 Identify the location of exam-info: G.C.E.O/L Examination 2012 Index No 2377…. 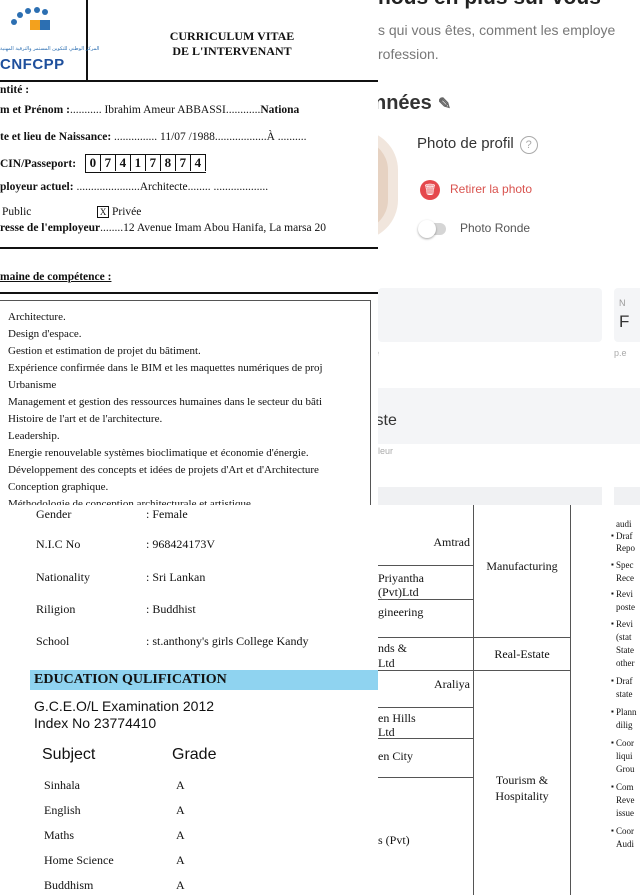
(124, 715).